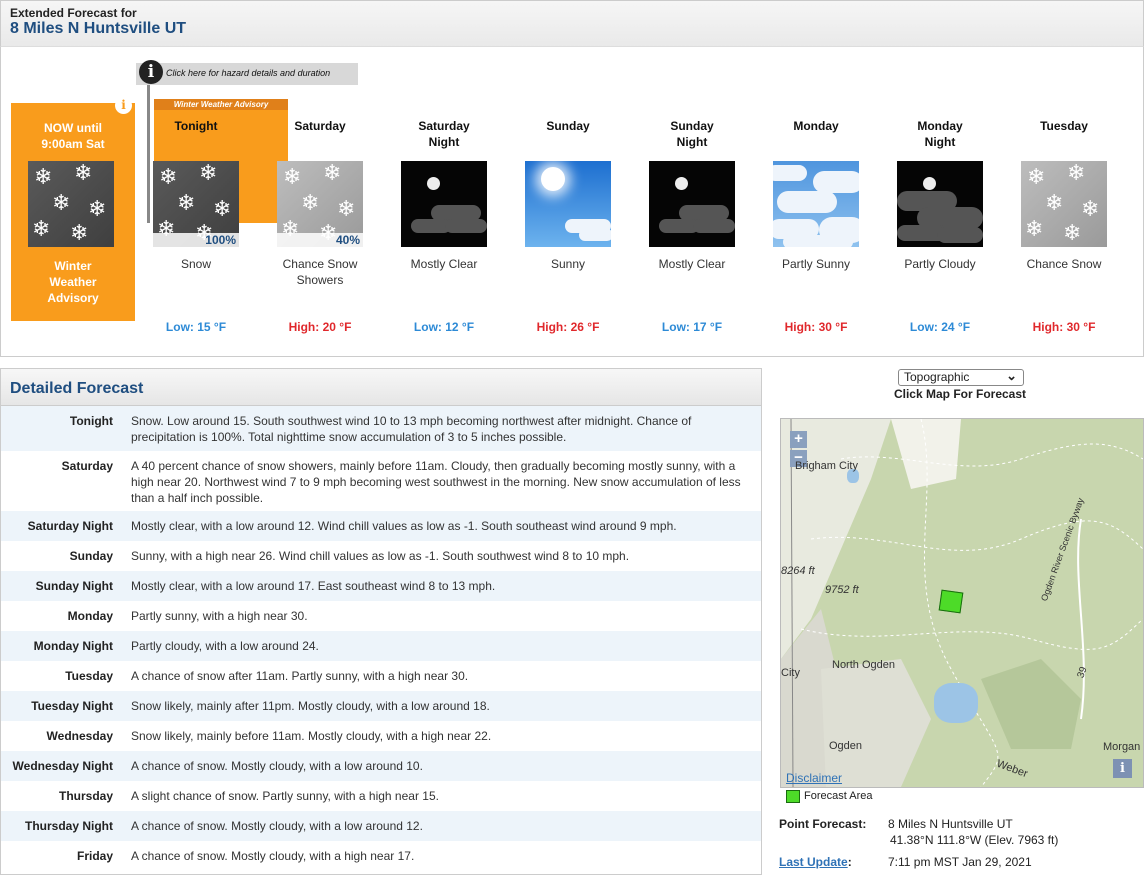 This screenshot has width=1144, height=875. Describe the element at coordinates (71, 204) in the screenshot. I see `snow-icon: ❄ ❄ ❄ ❄ ❄ ❄` at that location.